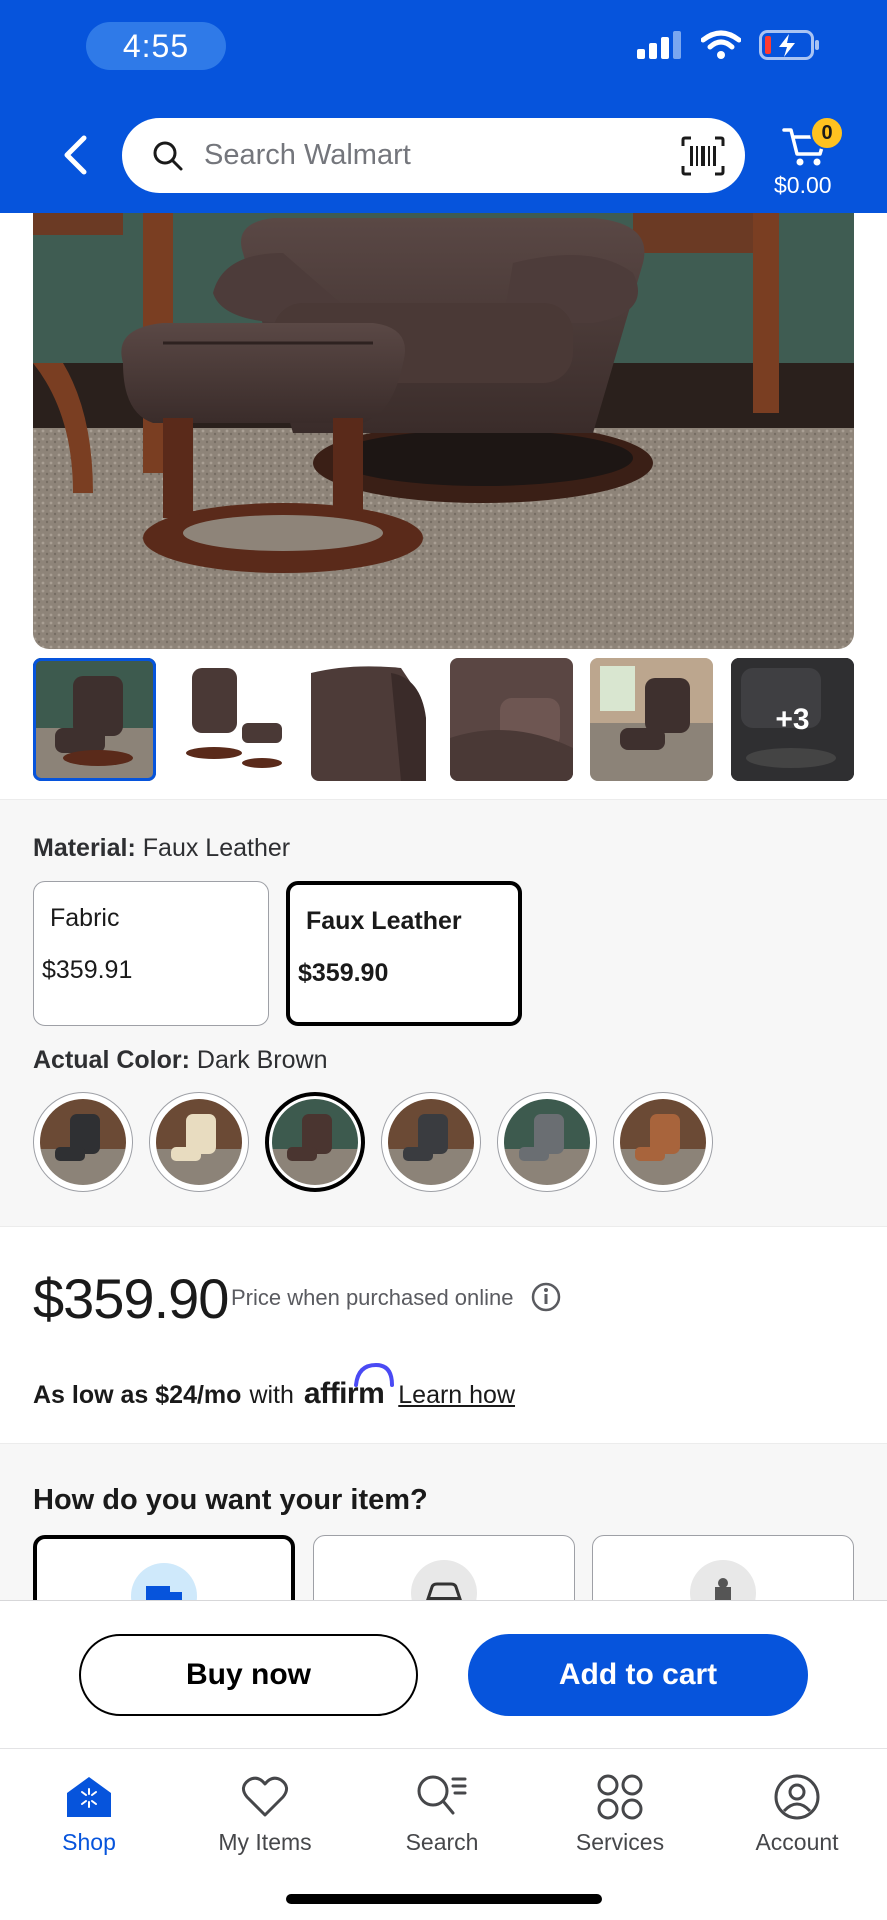 The width and height of the screenshot is (887, 1920). I want to click on tab-account: Account, so click(797, 1819).